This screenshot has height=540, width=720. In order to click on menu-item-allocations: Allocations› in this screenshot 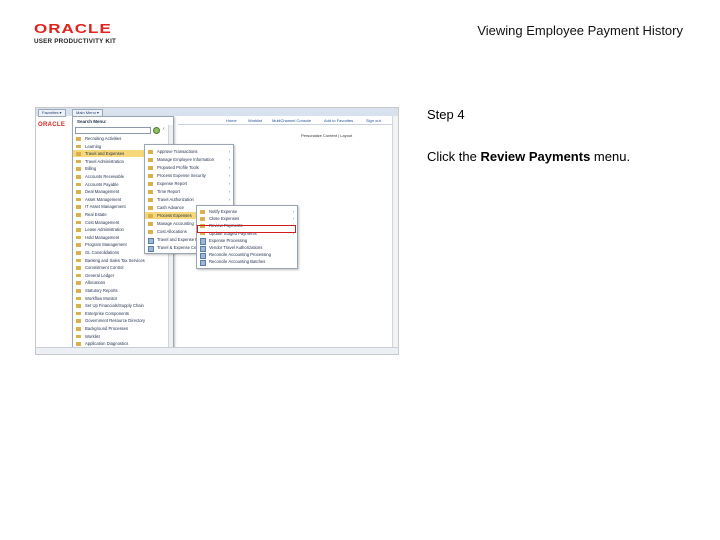, I will do `click(123, 282)`.